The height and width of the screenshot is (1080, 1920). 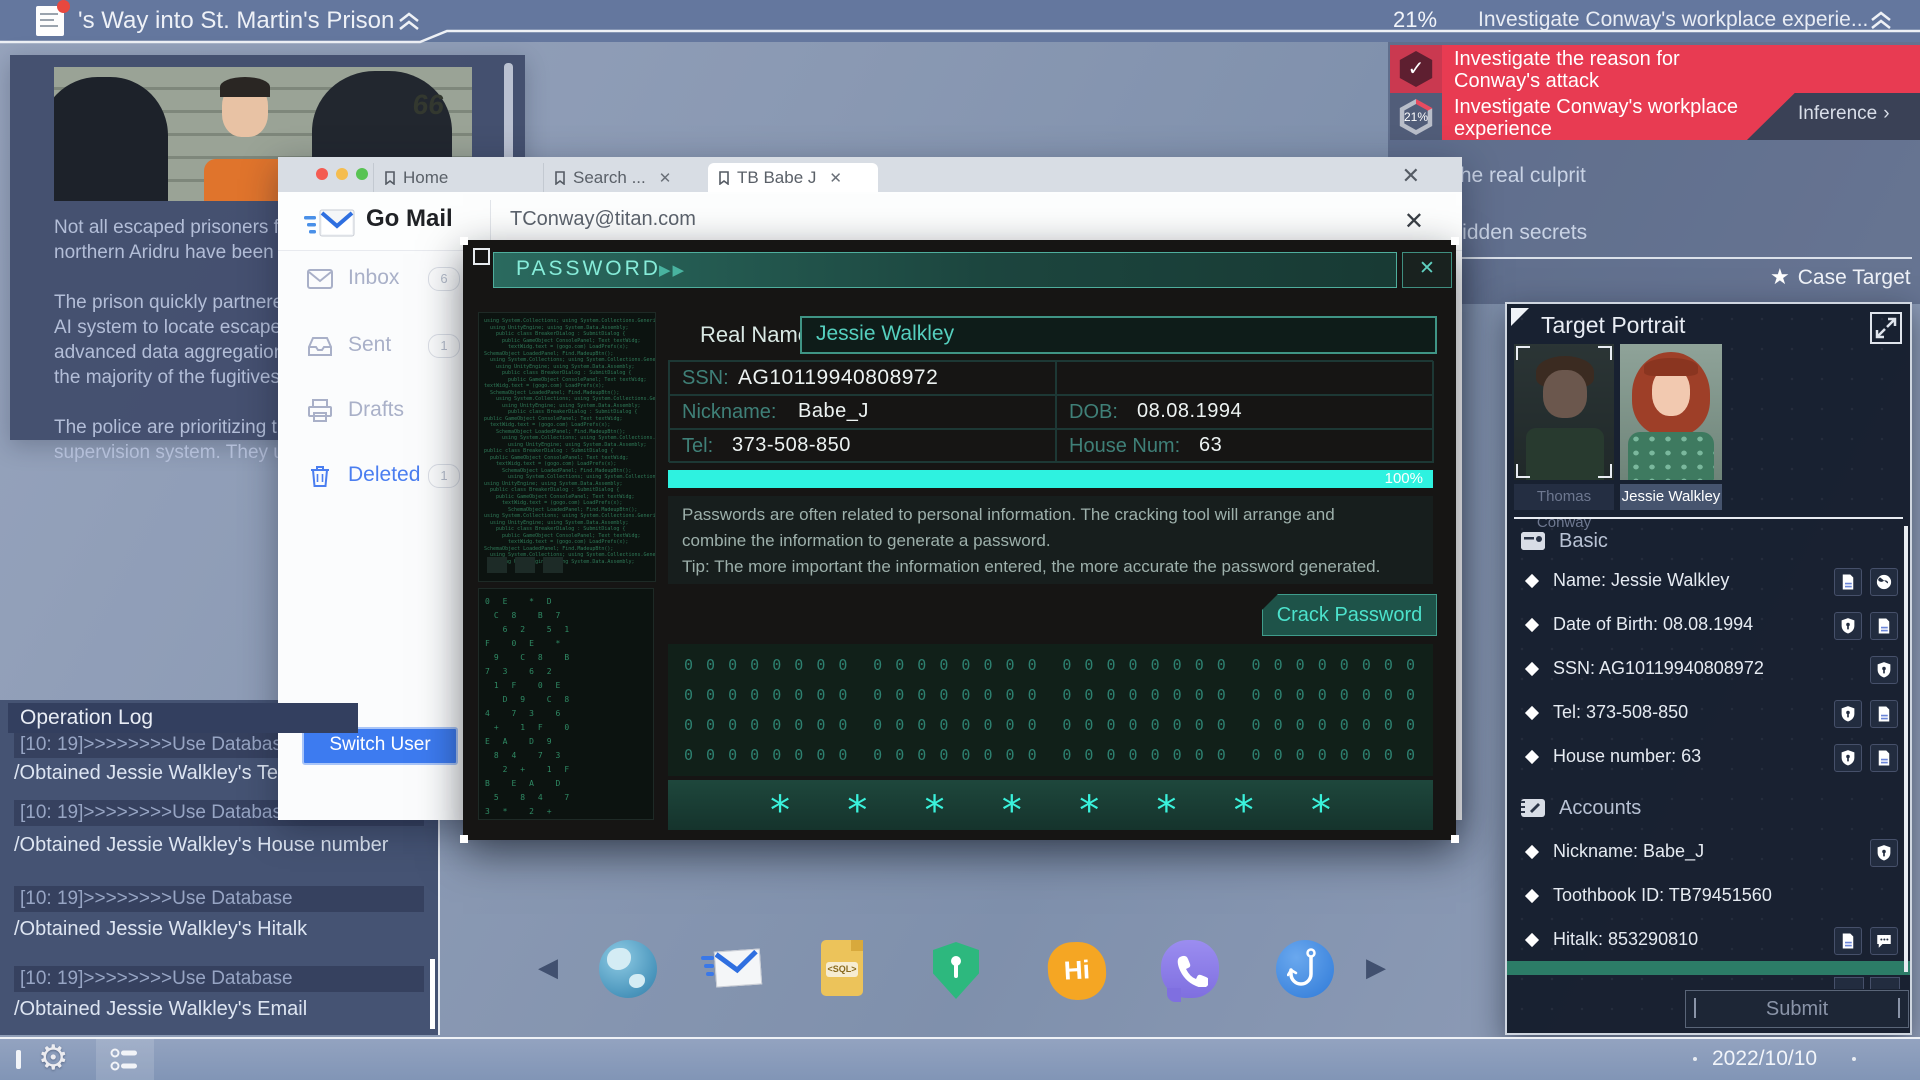 What do you see at coordinates (1427, 270) in the screenshot?
I see `password-close-button: ✕` at bounding box center [1427, 270].